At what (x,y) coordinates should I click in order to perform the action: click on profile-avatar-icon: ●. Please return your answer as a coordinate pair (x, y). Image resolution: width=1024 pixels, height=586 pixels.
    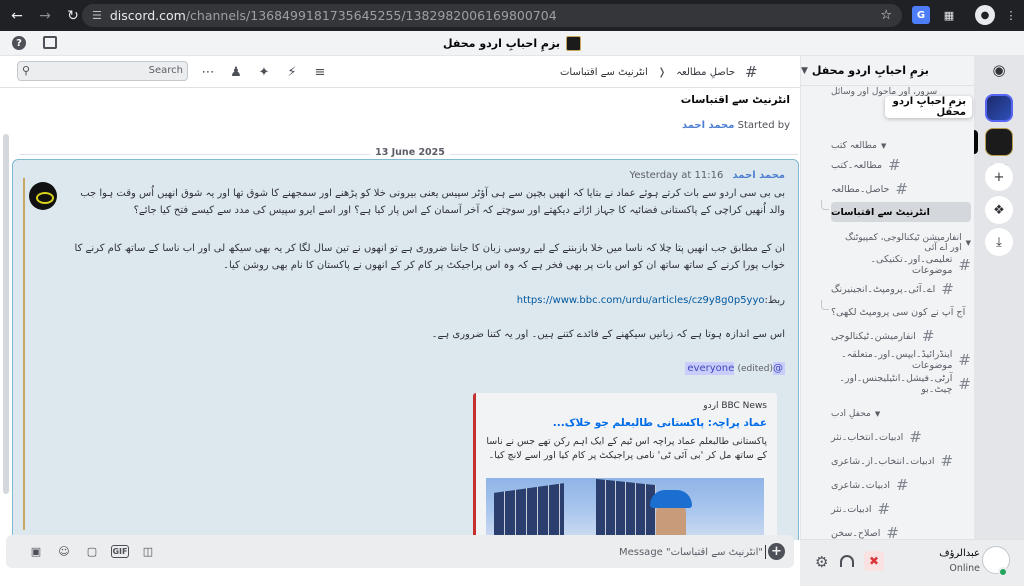
    Looking at the image, I should click on (985, 15).